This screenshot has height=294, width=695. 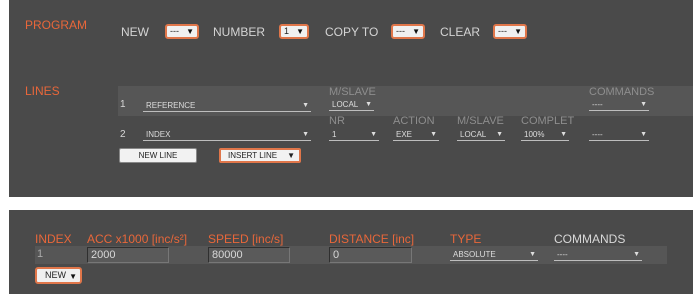 I want to click on line-2-action-header: ACTION, so click(x=414, y=121).